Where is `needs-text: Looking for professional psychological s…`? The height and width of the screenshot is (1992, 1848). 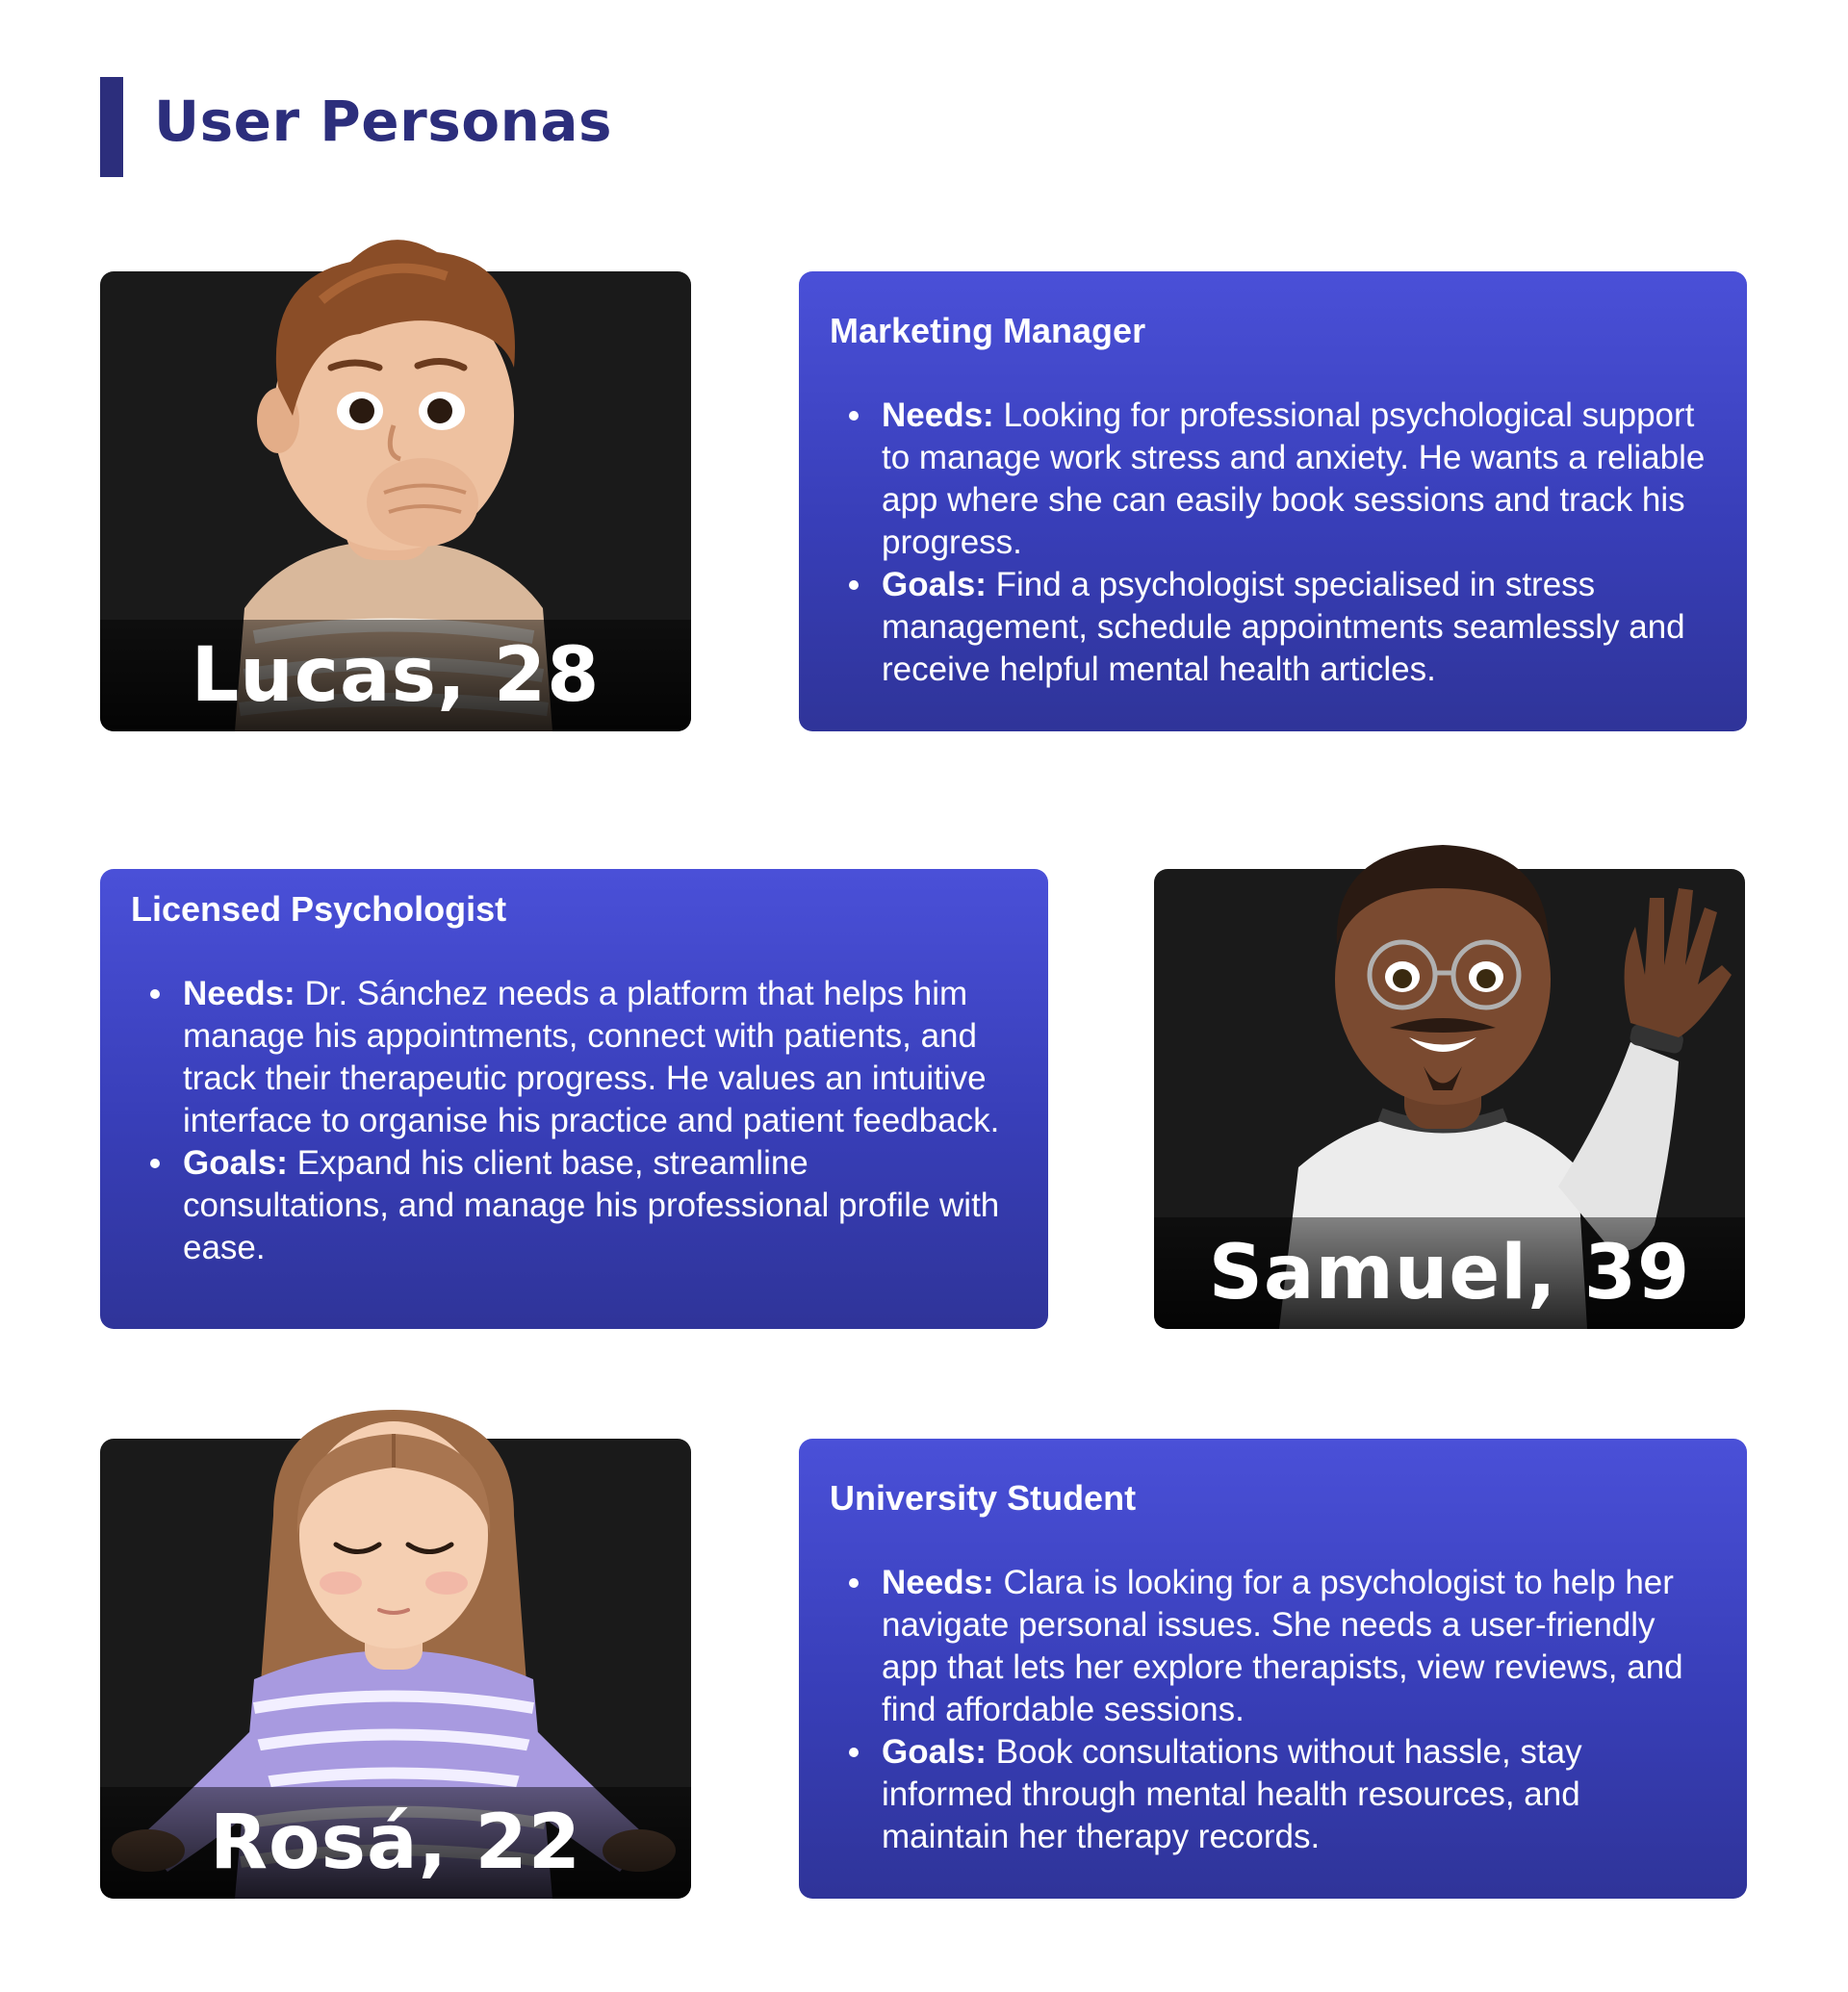
needs-text: Looking for professional psychological s… is located at coordinates (1294, 478).